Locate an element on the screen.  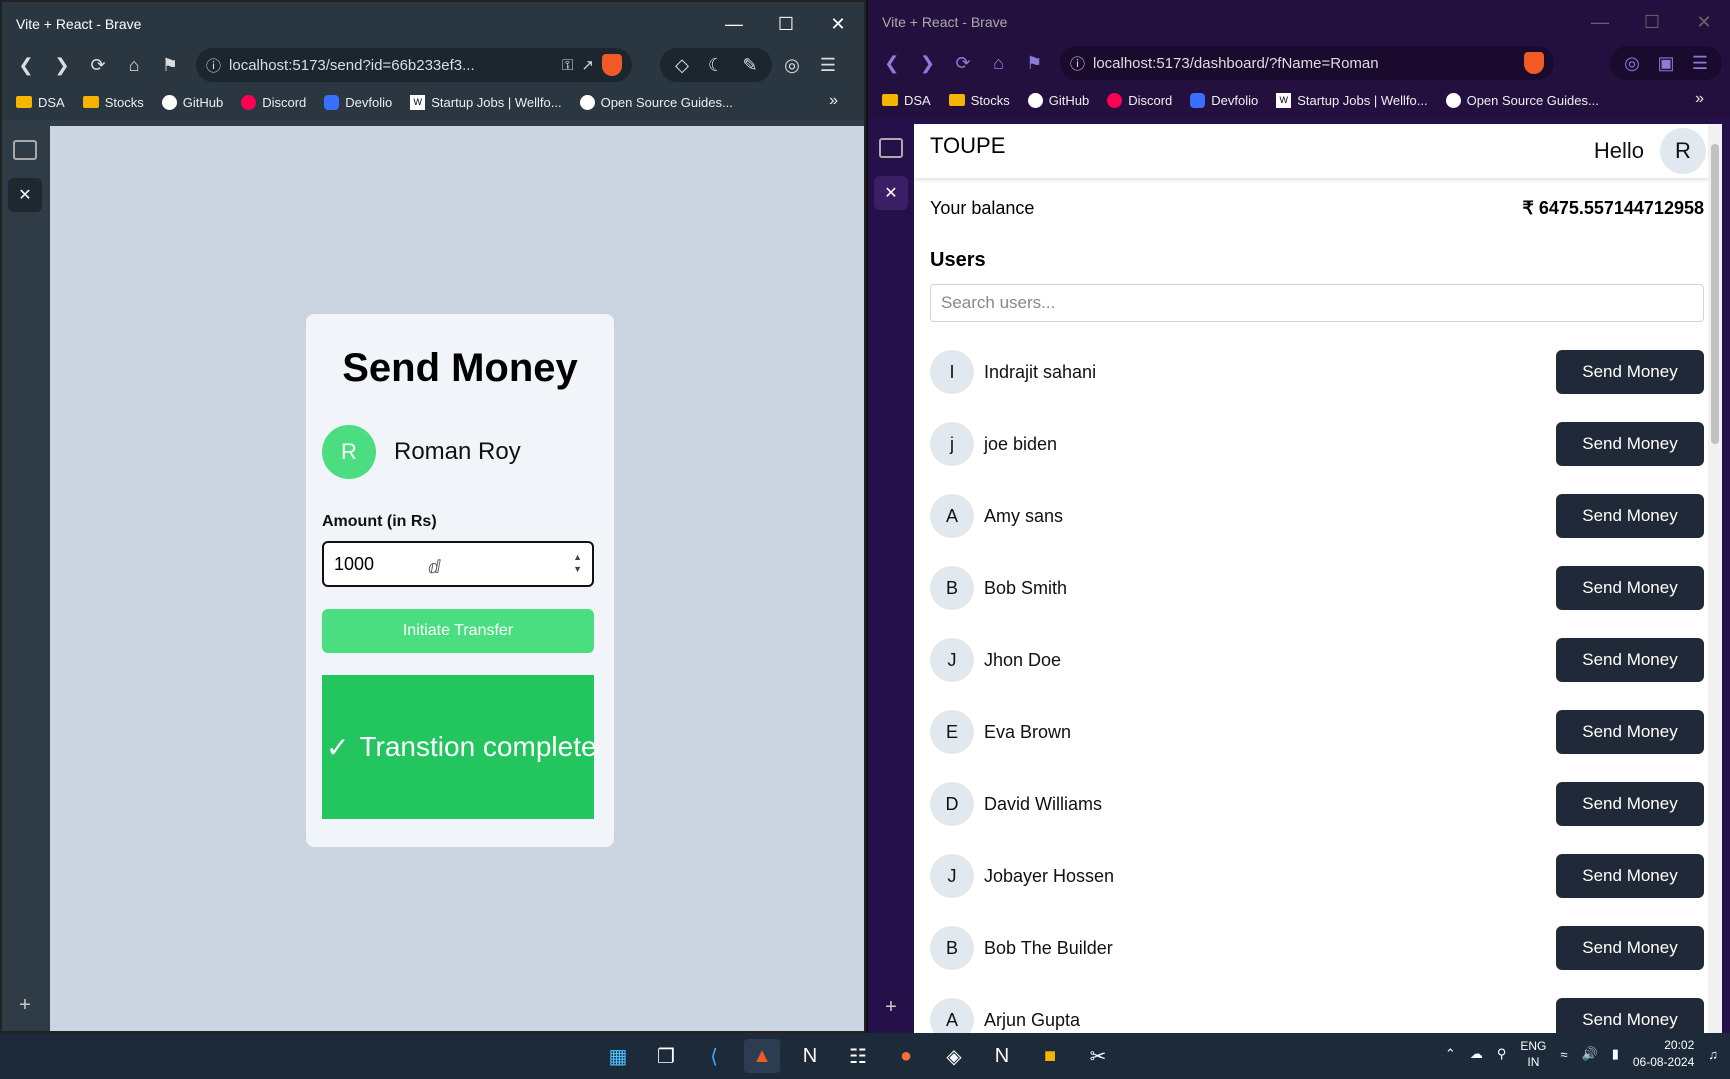
language-indicator: ENG IN is located at coordinates (1533, 1054).